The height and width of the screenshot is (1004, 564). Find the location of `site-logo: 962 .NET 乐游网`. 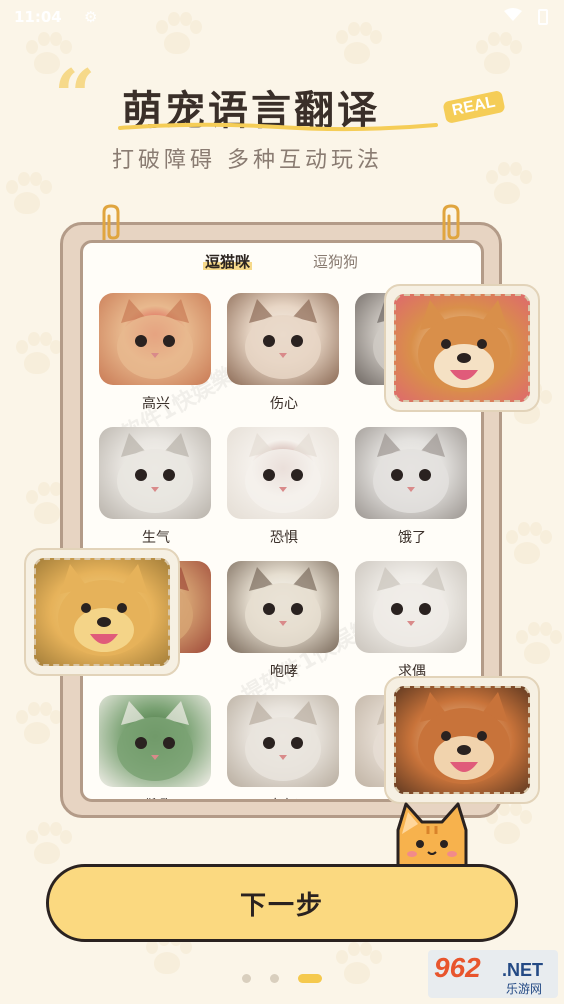

site-logo: 962 .NET 乐游网 is located at coordinates (493, 974).